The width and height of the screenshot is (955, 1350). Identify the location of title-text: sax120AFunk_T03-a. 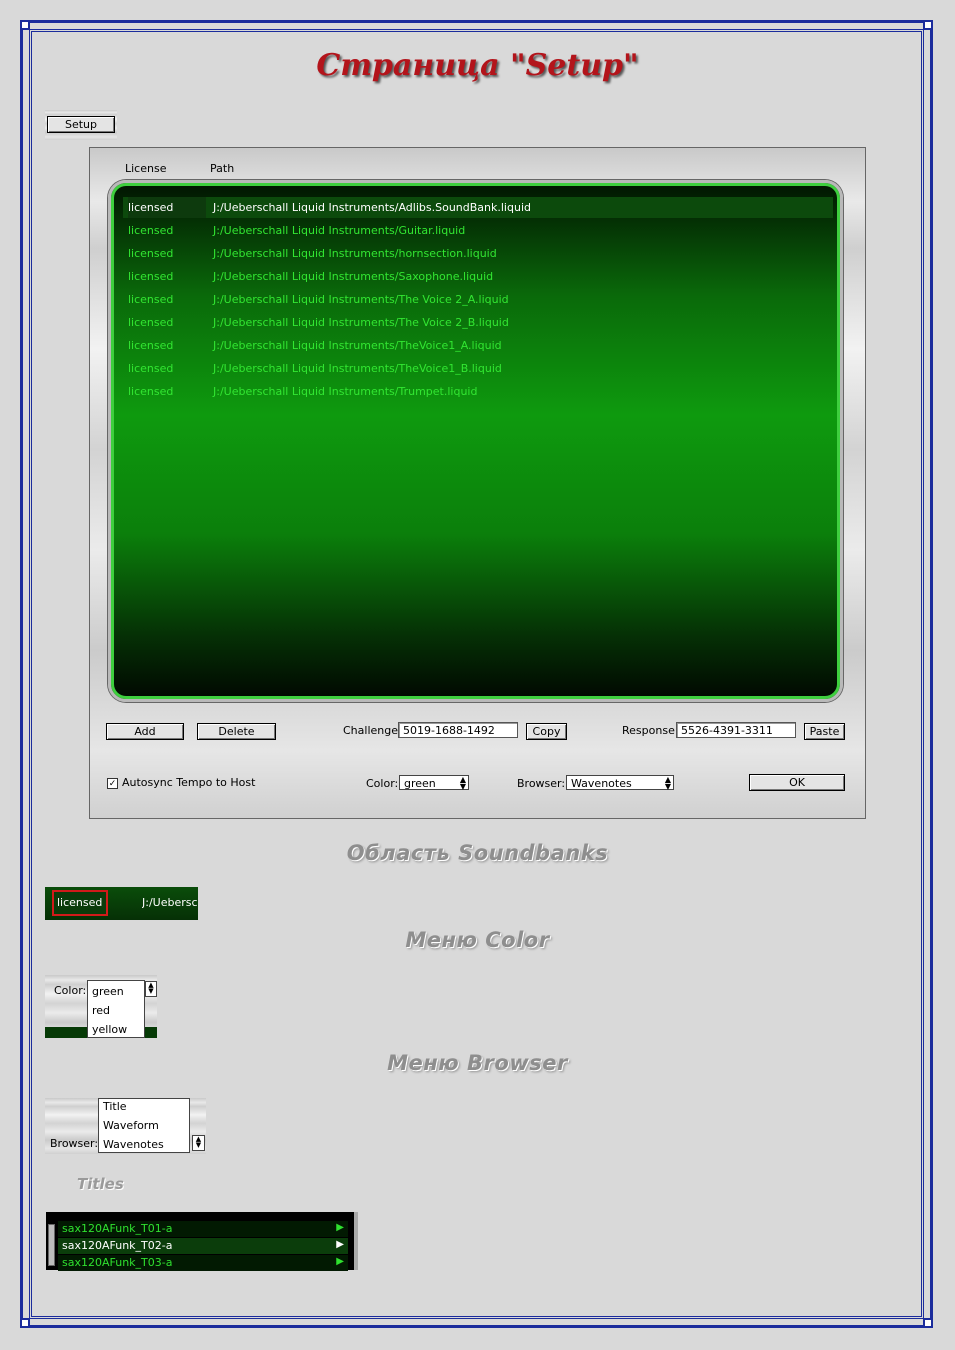
(117, 1262).